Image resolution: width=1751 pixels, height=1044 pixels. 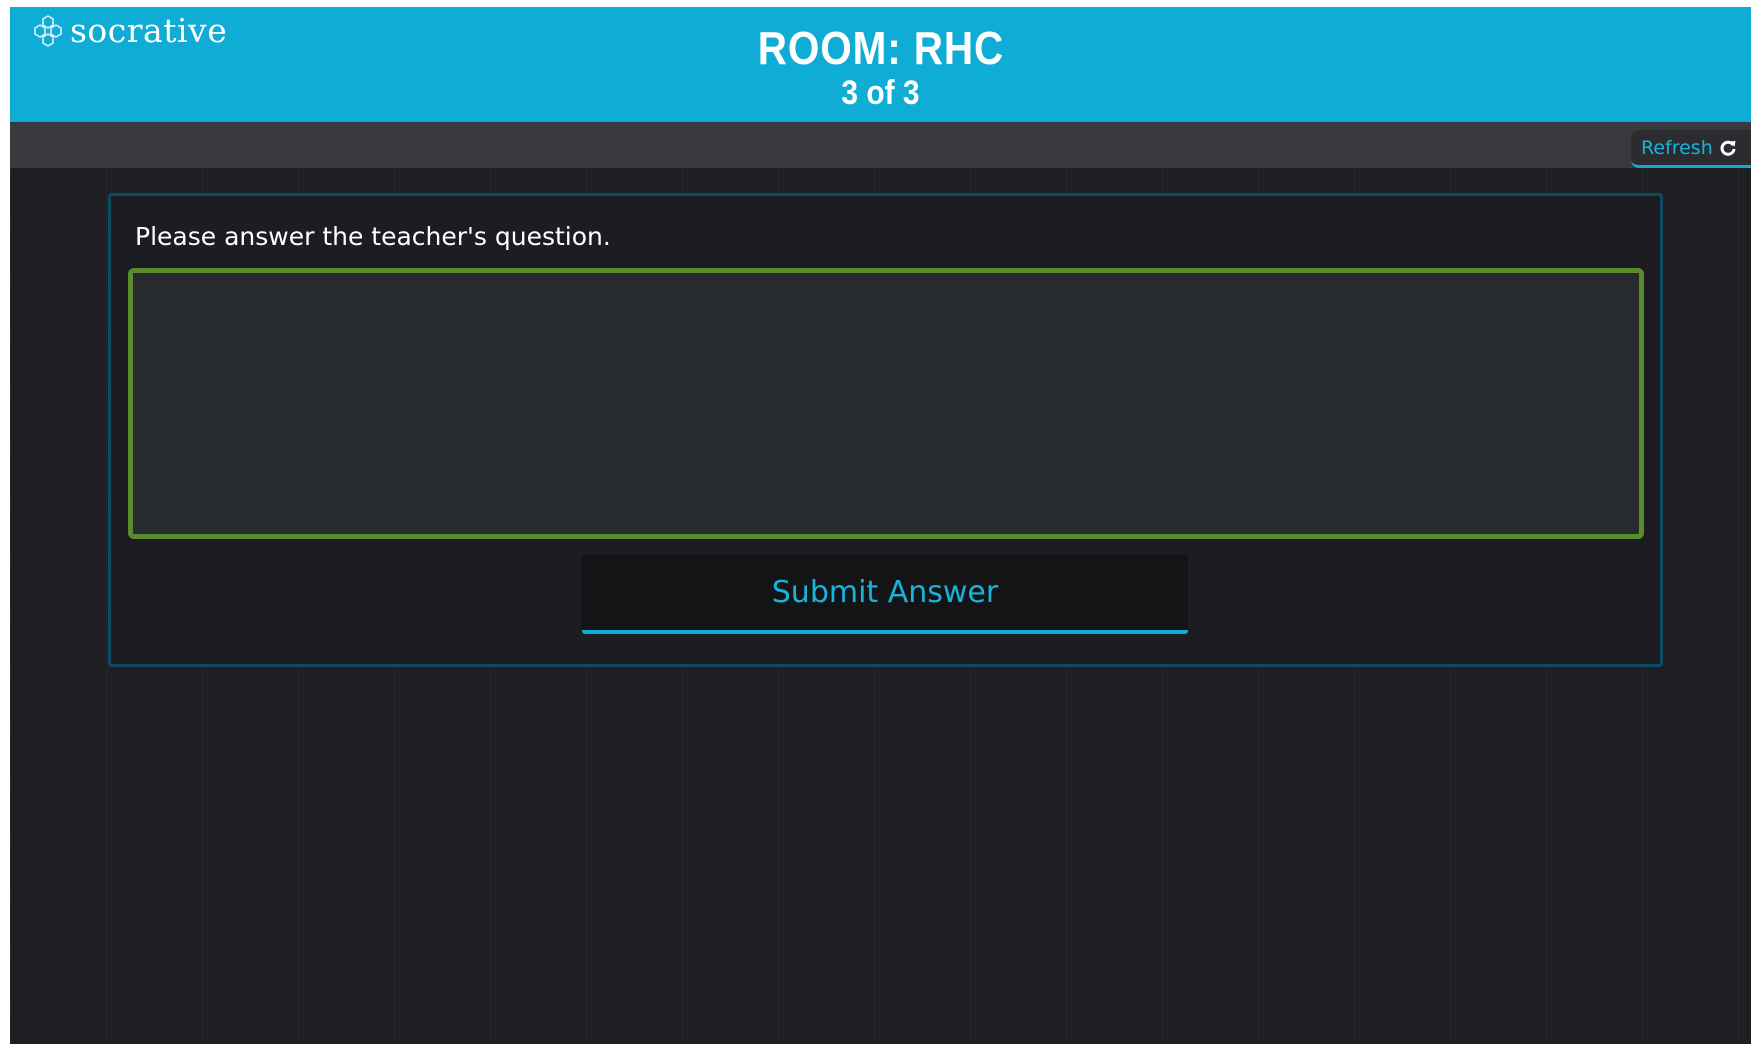 I want to click on submit-answer-button: Submit Answer, so click(x=885, y=594).